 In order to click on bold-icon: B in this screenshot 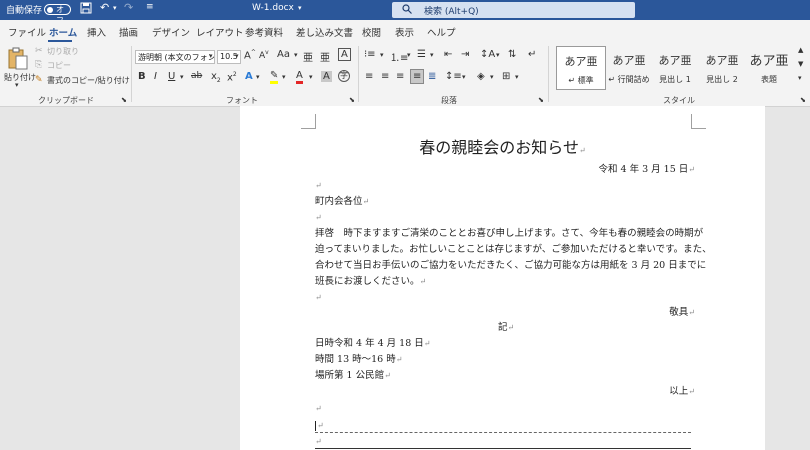, I will do `click(142, 76)`.